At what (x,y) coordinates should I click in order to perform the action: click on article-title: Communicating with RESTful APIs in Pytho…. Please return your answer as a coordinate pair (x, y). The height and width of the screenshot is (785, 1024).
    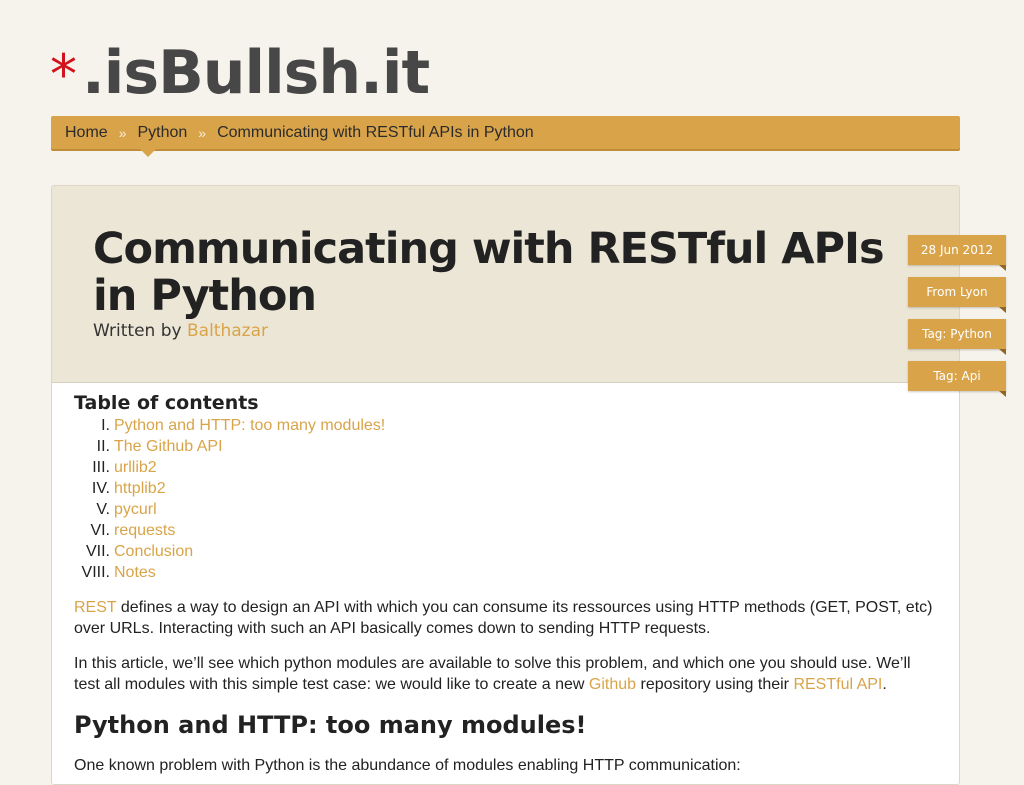
    Looking at the image, I should click on (489, 272).